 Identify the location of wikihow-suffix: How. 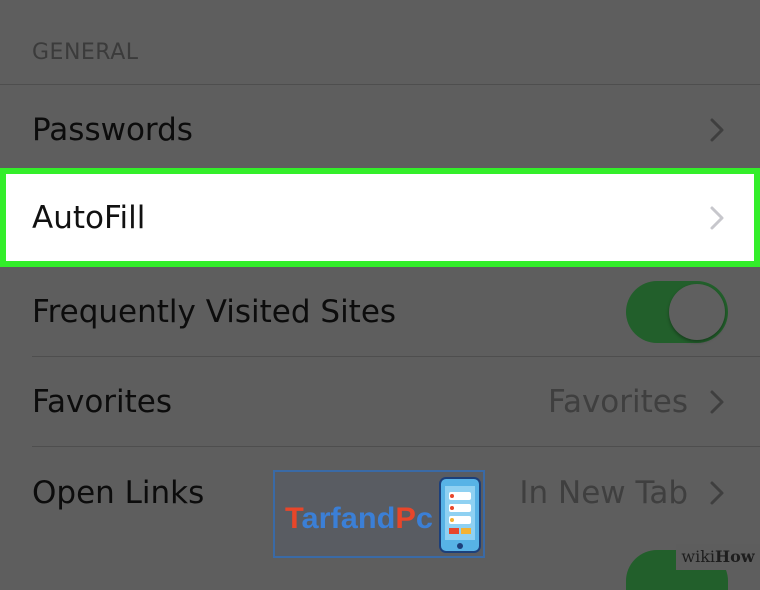
(735, 556).